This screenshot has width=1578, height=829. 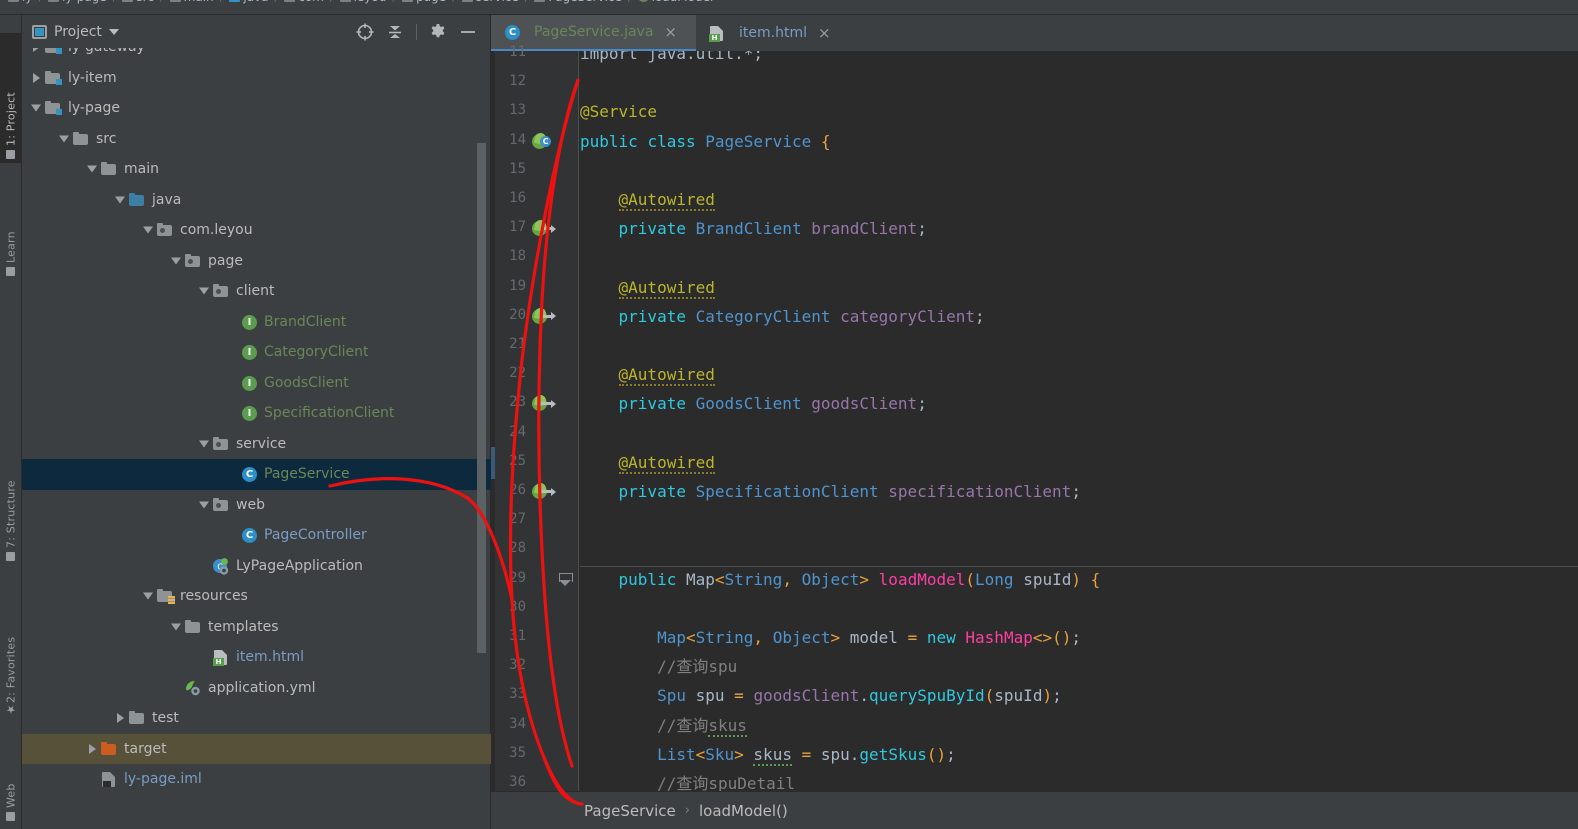 I want to click on tree-node: com.leyou, so click(x=256, y=230).